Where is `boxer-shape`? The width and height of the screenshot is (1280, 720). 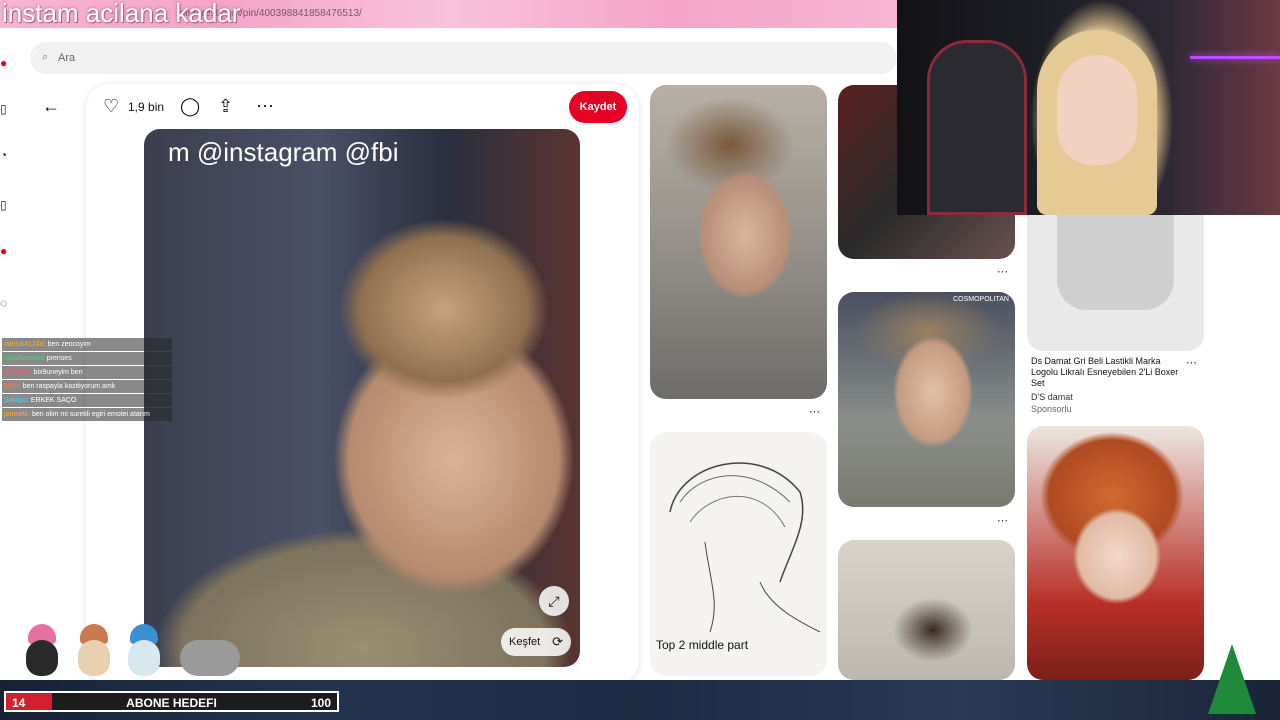
boxer-shape is located at coordinates (1115, 262).